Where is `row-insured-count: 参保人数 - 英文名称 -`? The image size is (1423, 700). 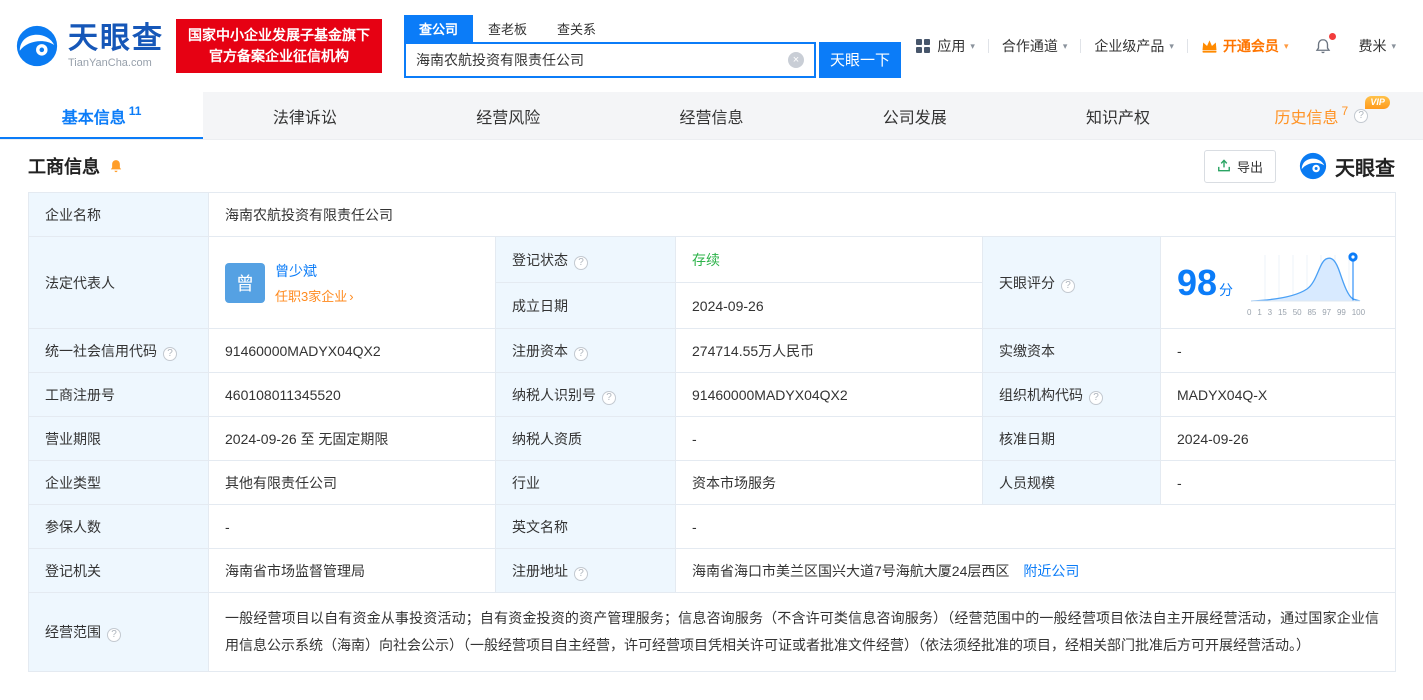
row-insured-count: 参保人数 - 英文名称 - is located at coordinates (712, 526).